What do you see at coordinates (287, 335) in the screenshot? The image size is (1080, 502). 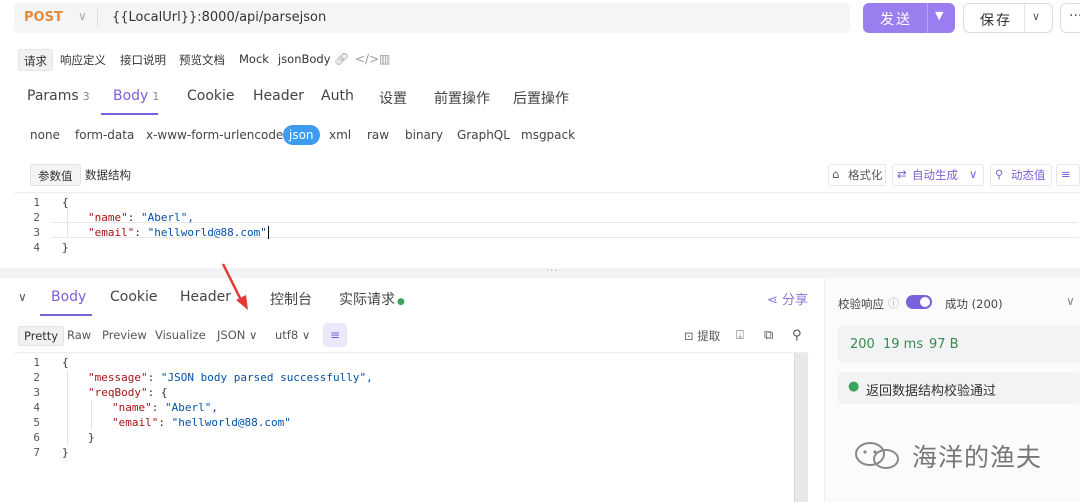 I see `encoding-select-label: utf8` at bounding box center [287, 335].